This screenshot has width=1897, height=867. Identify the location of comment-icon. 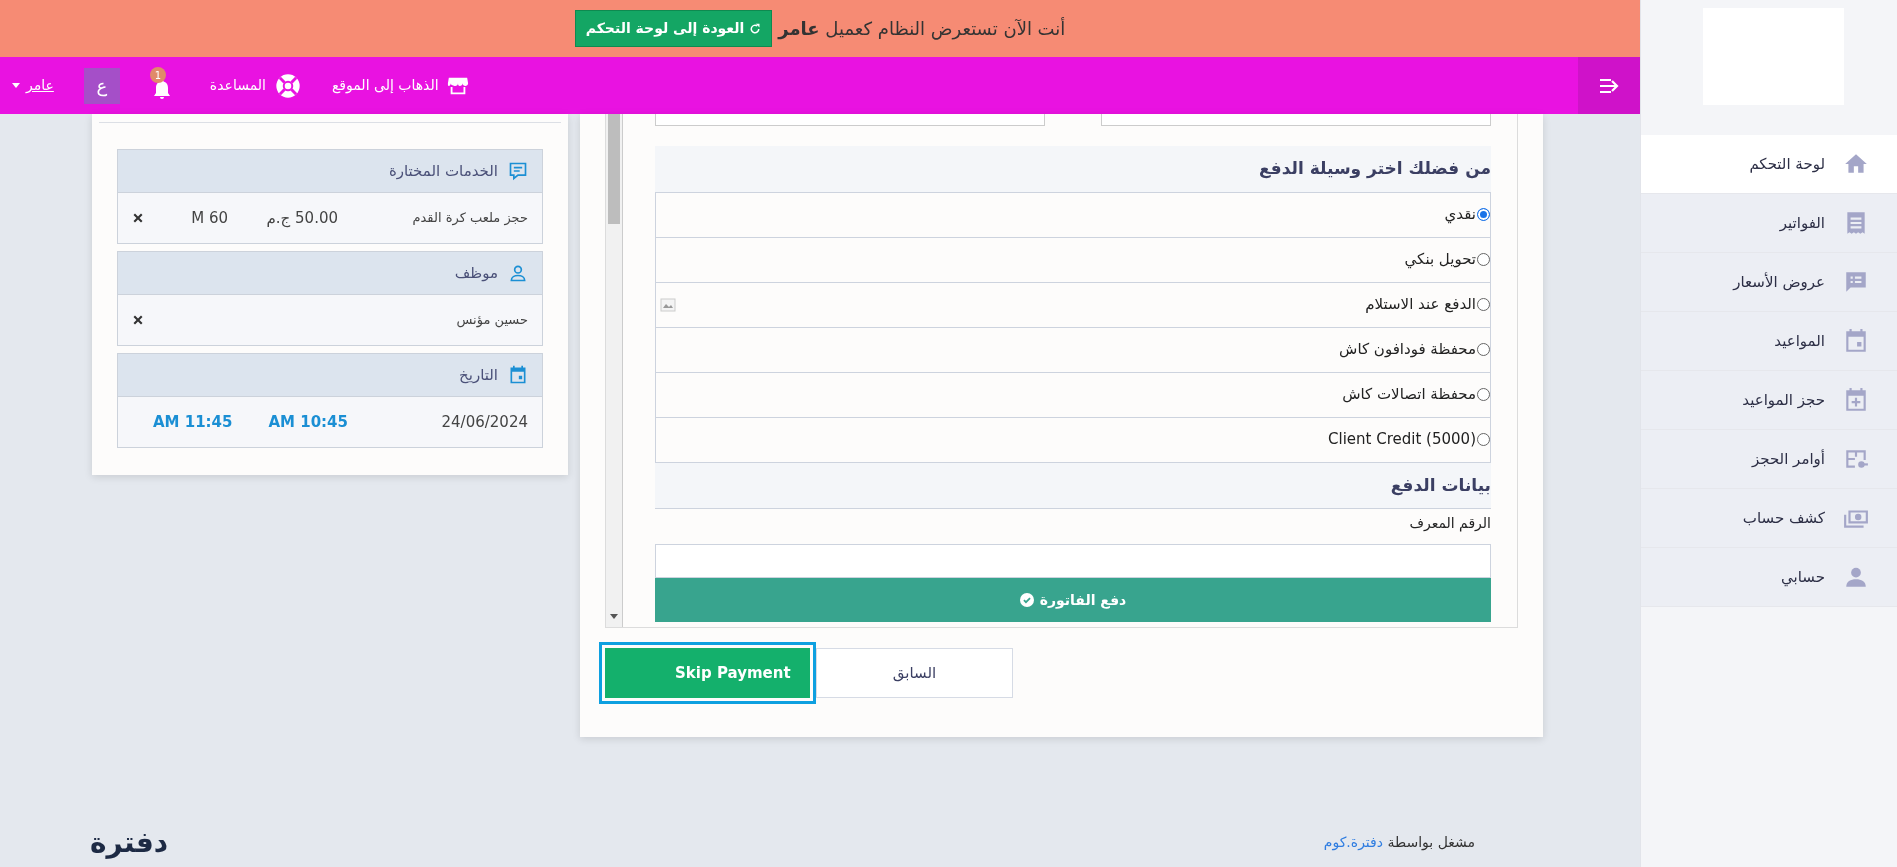
(518, 171).